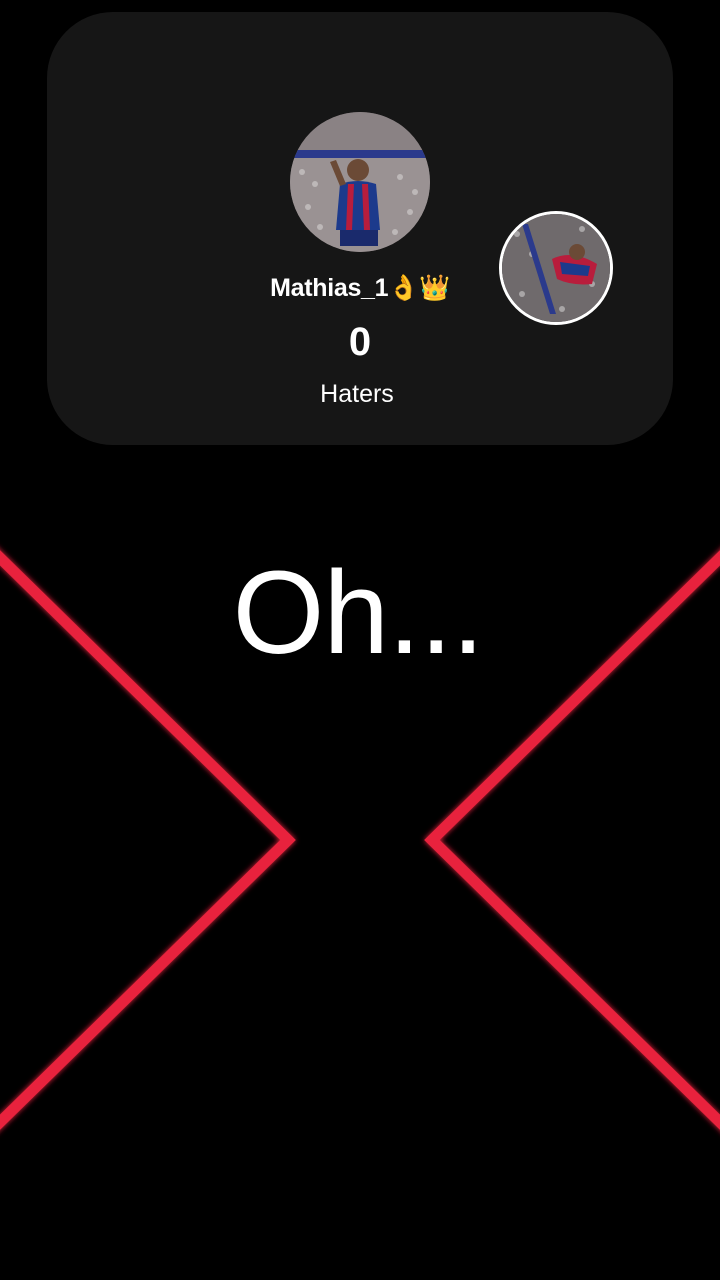  I want to click on profile-avatar, so click(360, 182).